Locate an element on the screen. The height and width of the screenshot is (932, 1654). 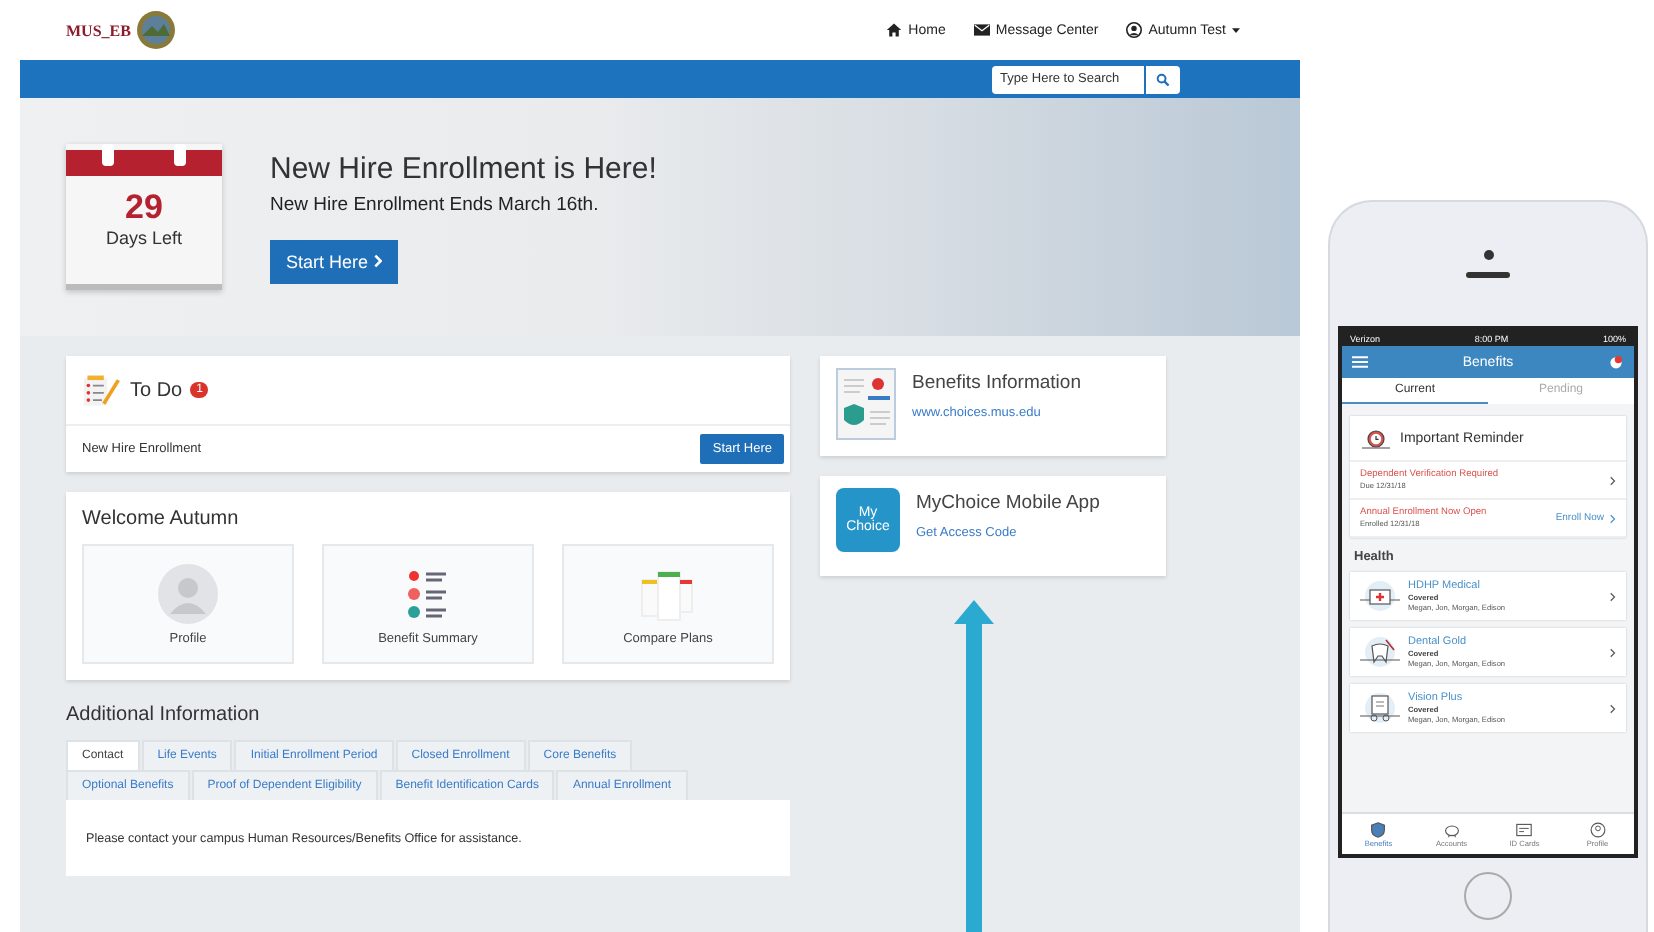
tooth-icon is located at coordinates (1380, 652).